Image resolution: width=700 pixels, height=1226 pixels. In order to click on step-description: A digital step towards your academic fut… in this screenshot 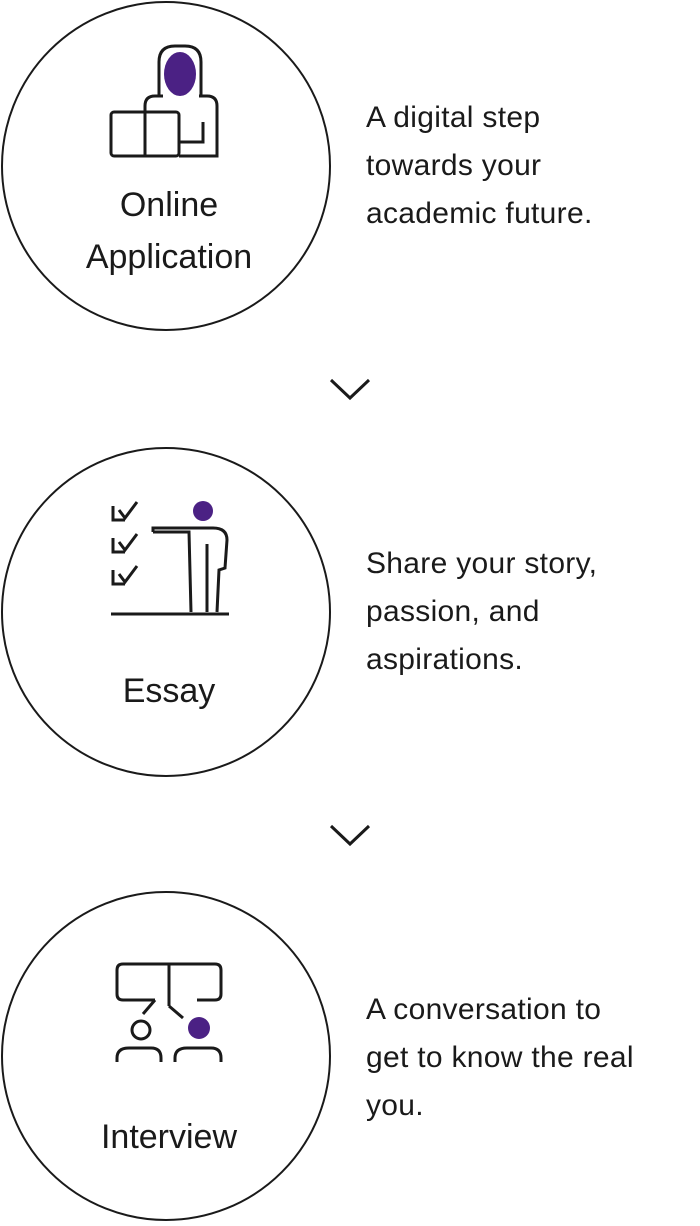, I will do `click(479, 165)`.